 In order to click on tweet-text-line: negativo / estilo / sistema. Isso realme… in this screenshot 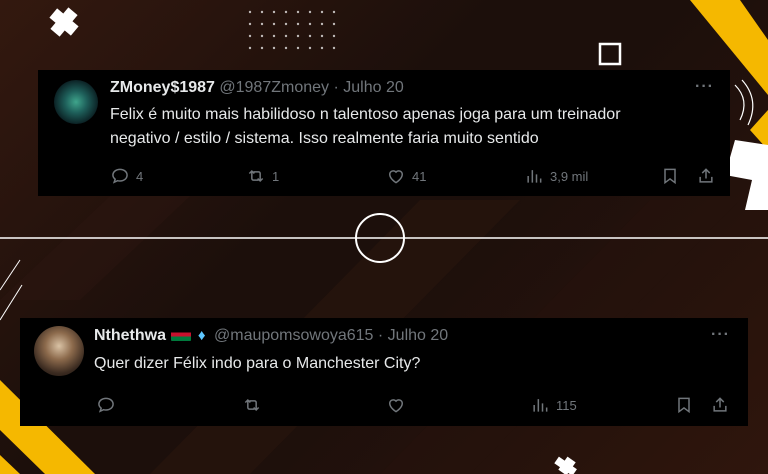, I will do `click(324, 138)`.